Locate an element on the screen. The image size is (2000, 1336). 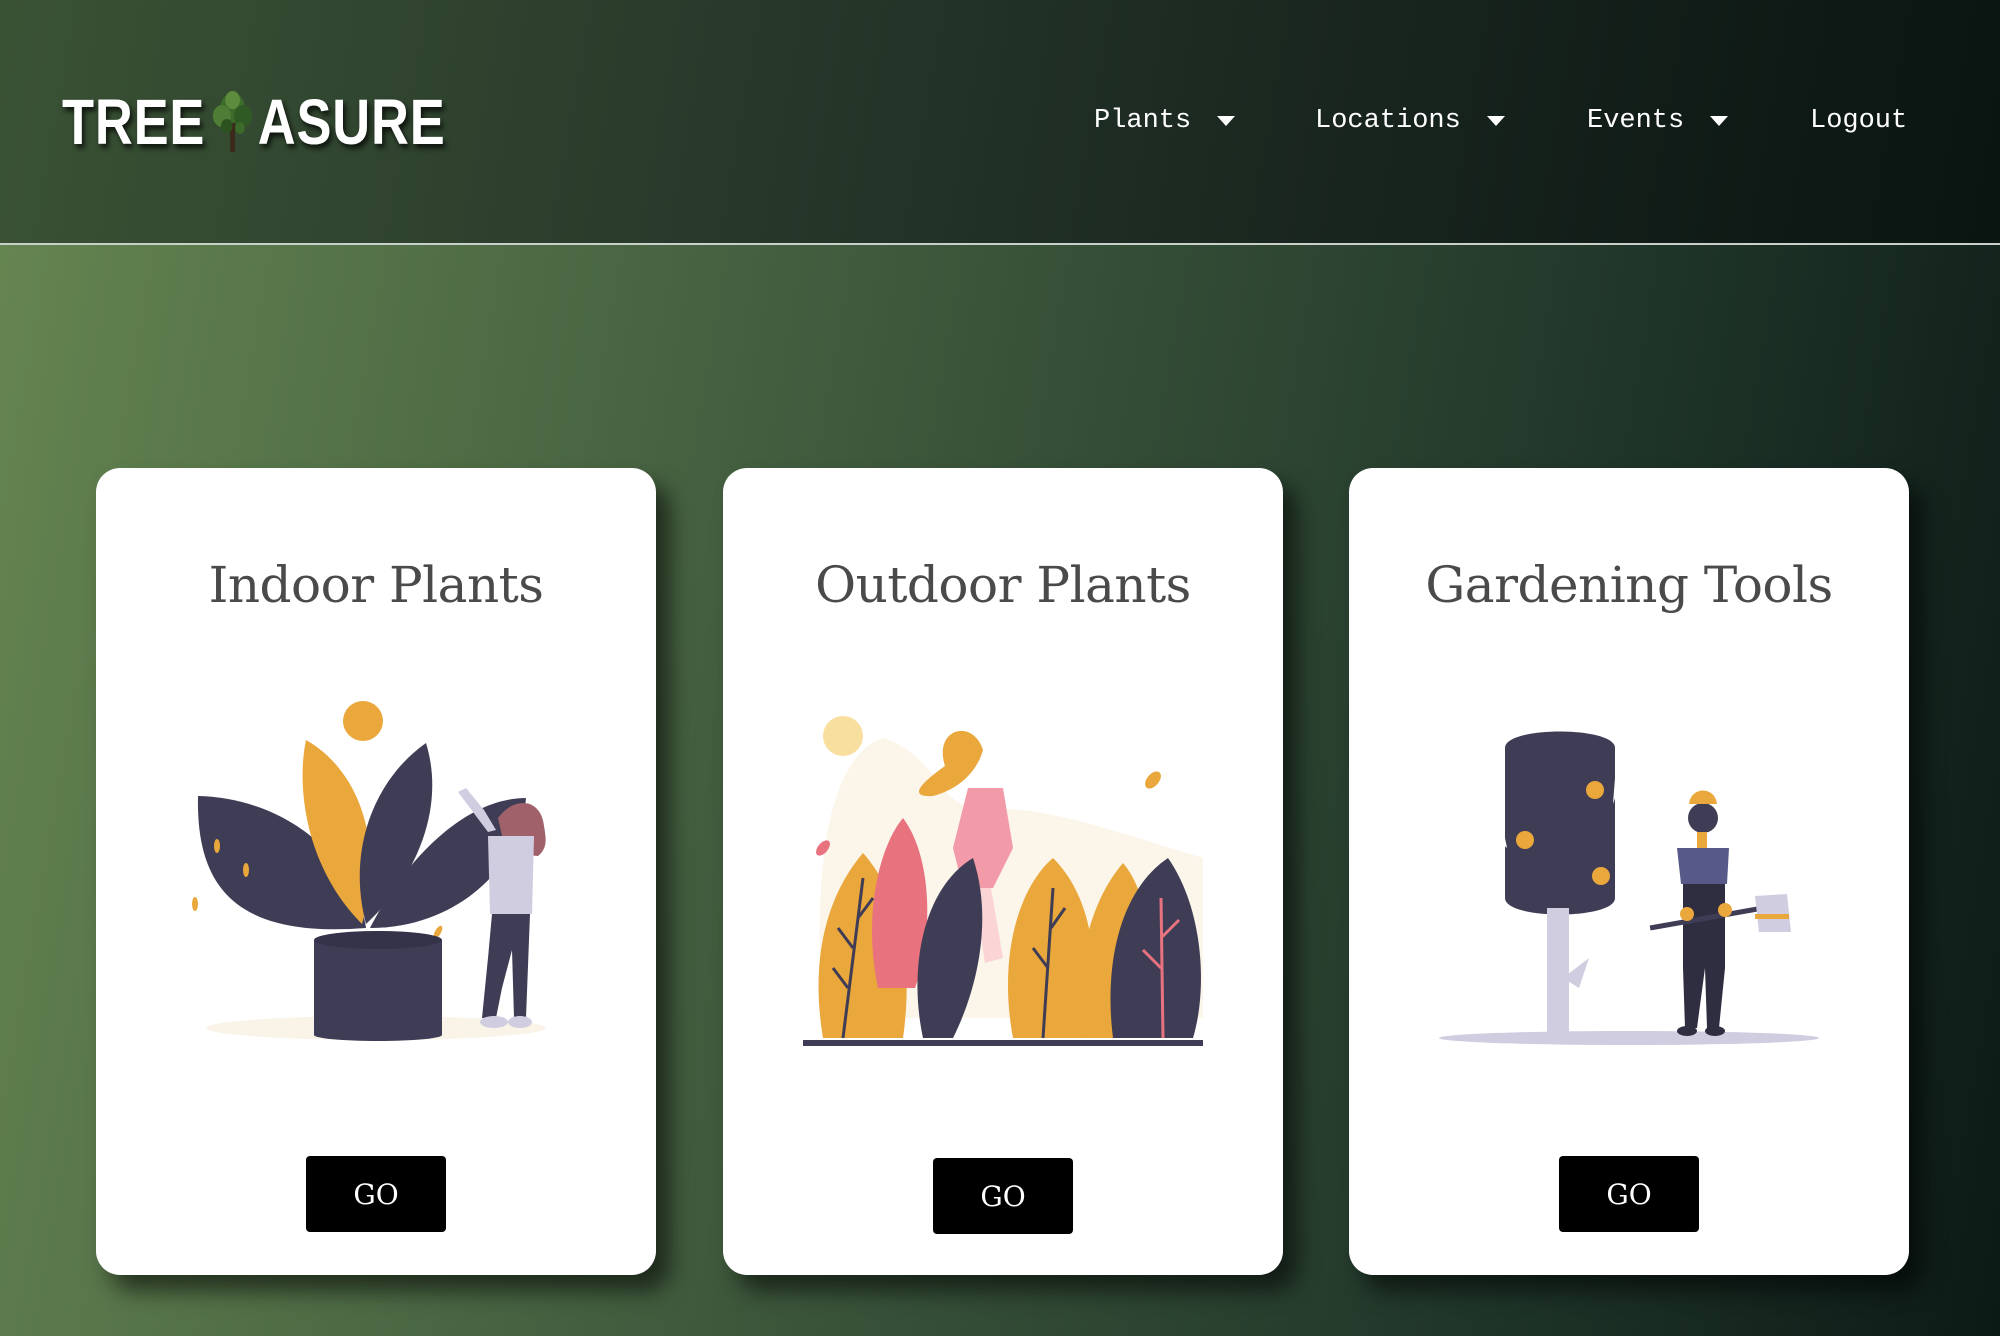
card-title: Outdoor Plants is located at coordinates (1003, 585).